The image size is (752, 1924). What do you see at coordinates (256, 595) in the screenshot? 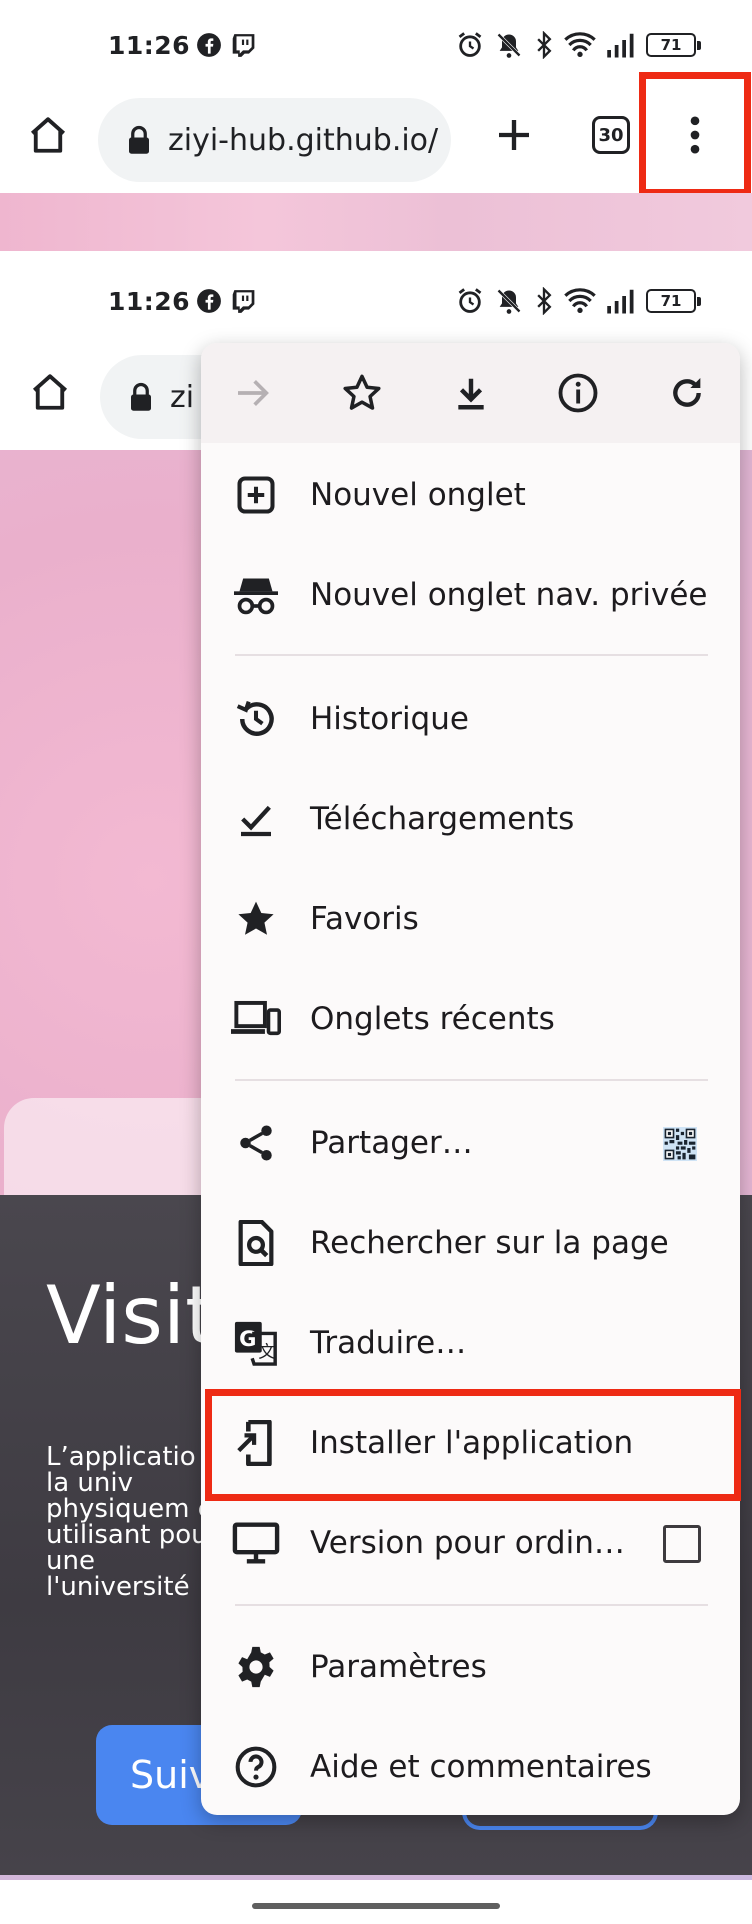
I see `incognito-icon` at bounding box center [256, 595].